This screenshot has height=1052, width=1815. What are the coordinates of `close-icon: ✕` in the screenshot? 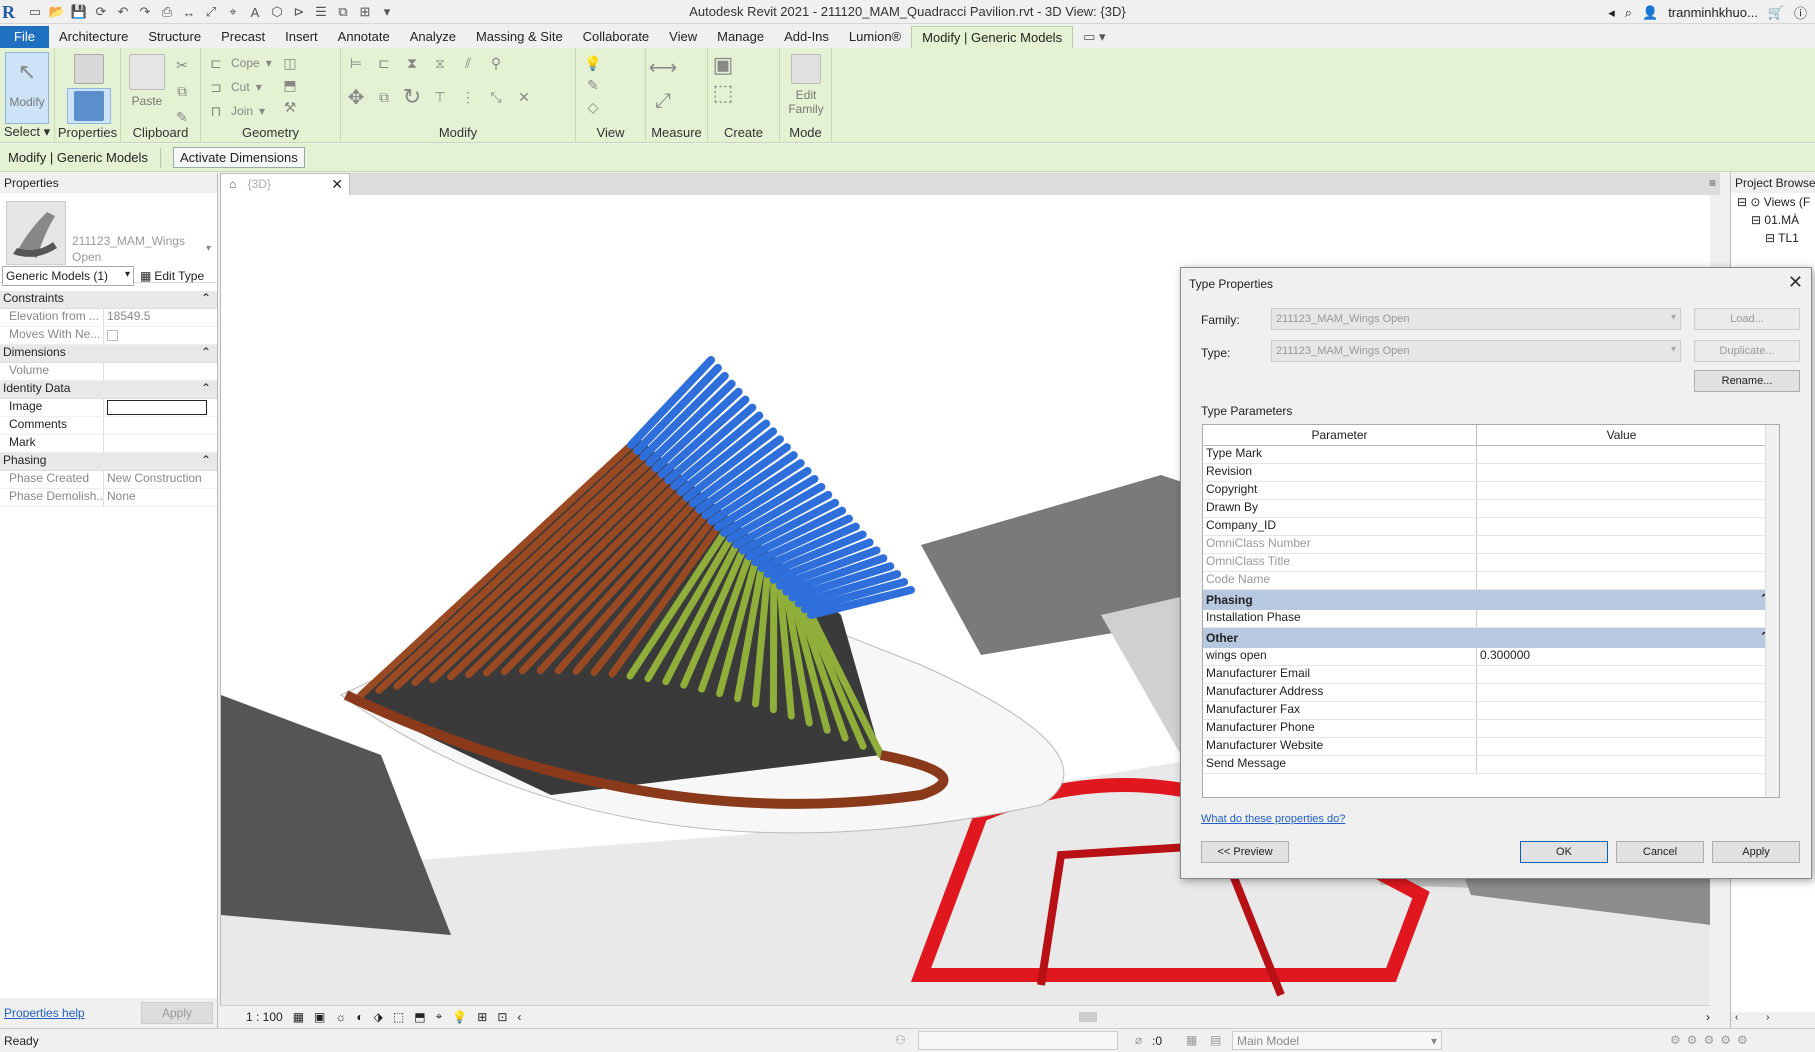 It's located at (337, 184).